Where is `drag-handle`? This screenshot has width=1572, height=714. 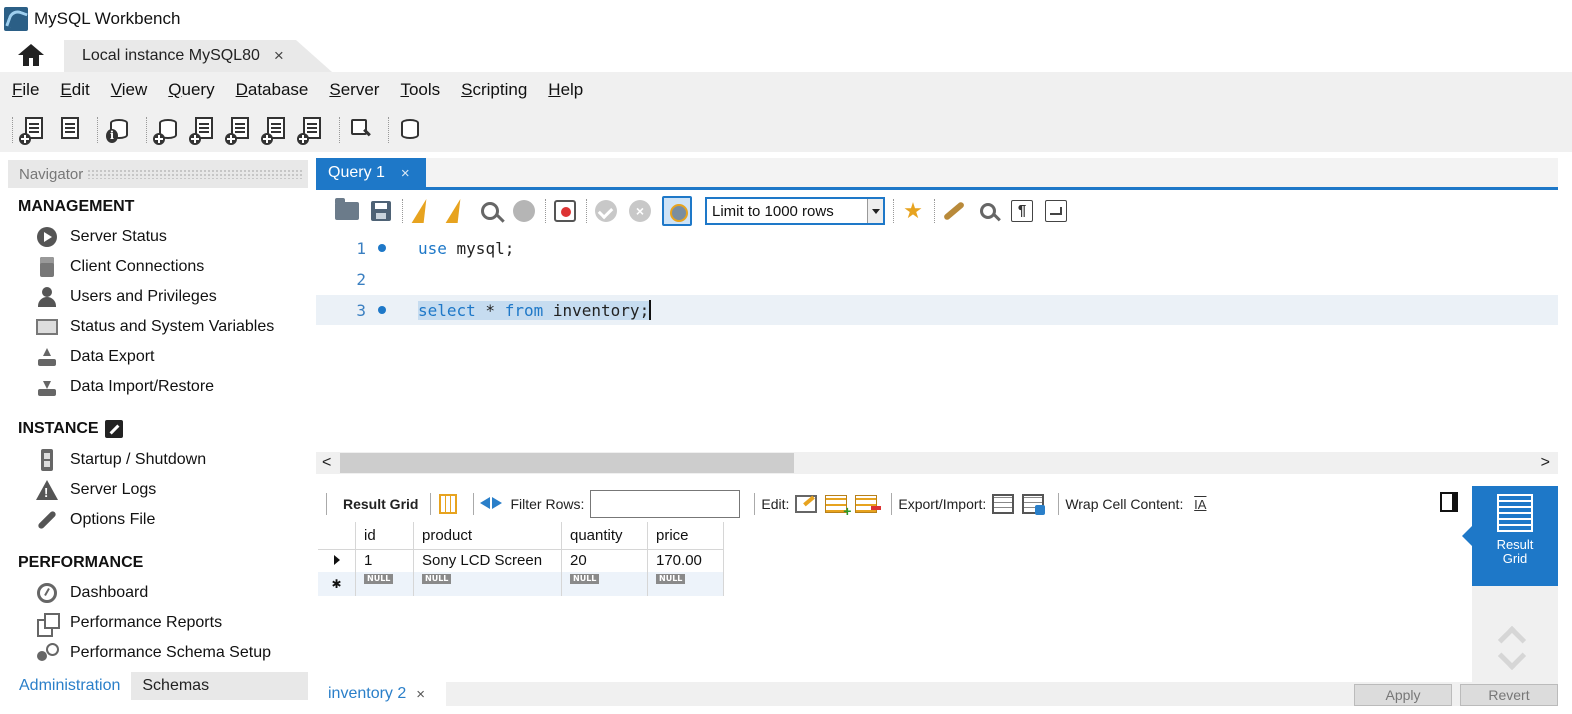
drag-handle is located at coordinates (194, 174).